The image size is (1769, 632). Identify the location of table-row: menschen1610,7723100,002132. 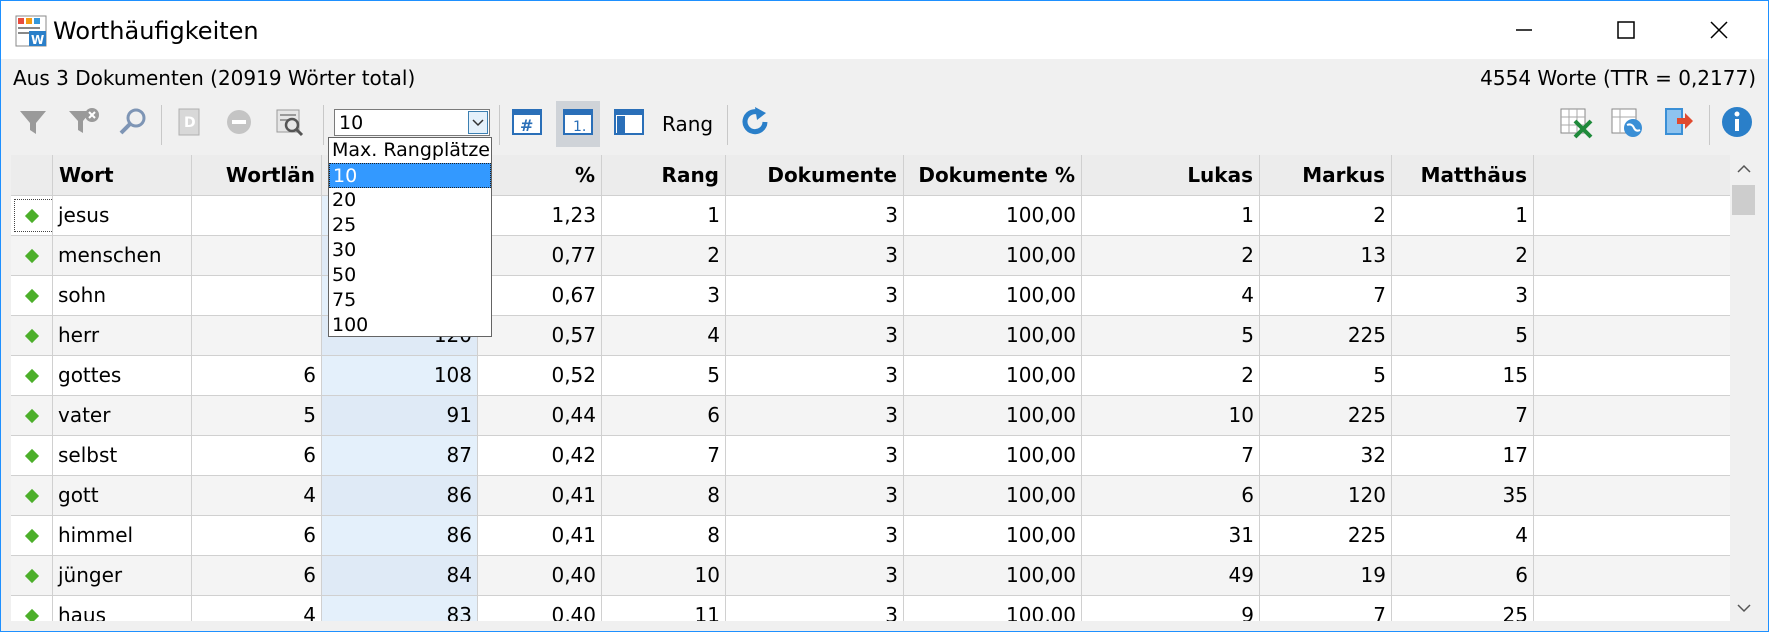
(870, 256).